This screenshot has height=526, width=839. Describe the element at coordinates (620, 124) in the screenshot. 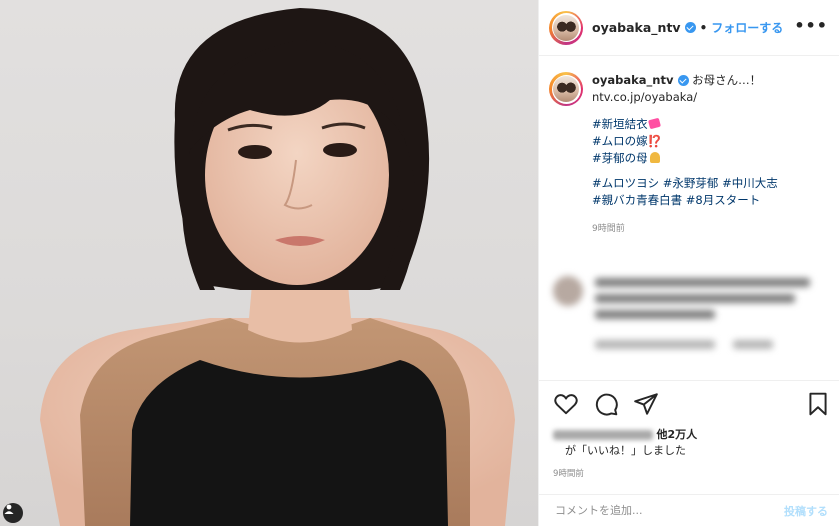

I see `hashtag: #新垣結衣` at that location.